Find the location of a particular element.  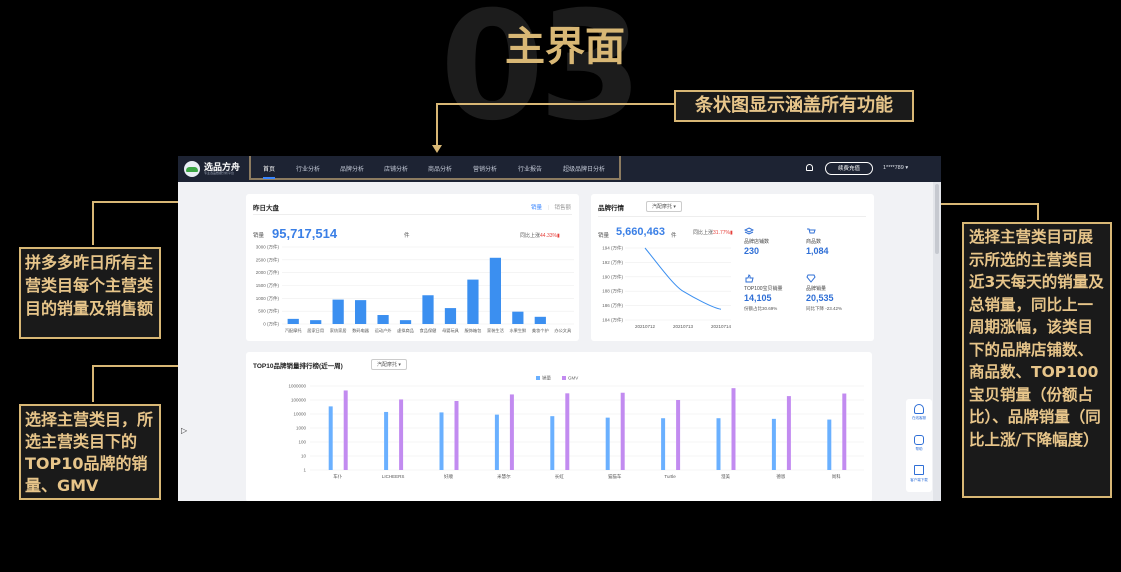

tab-sales-amount: 销售额 is located at coordinates (562, 208).